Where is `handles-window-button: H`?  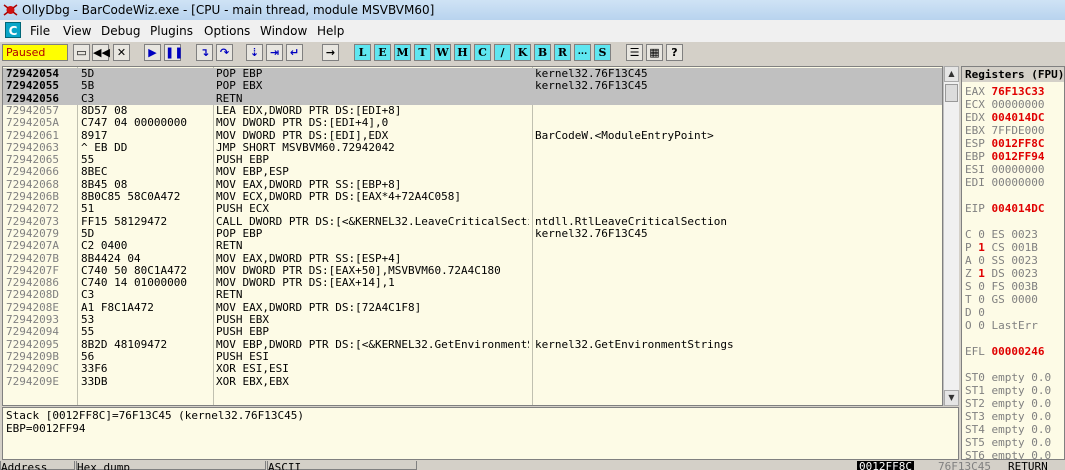
handles-window-button: H is located at coordinates (462, 52).